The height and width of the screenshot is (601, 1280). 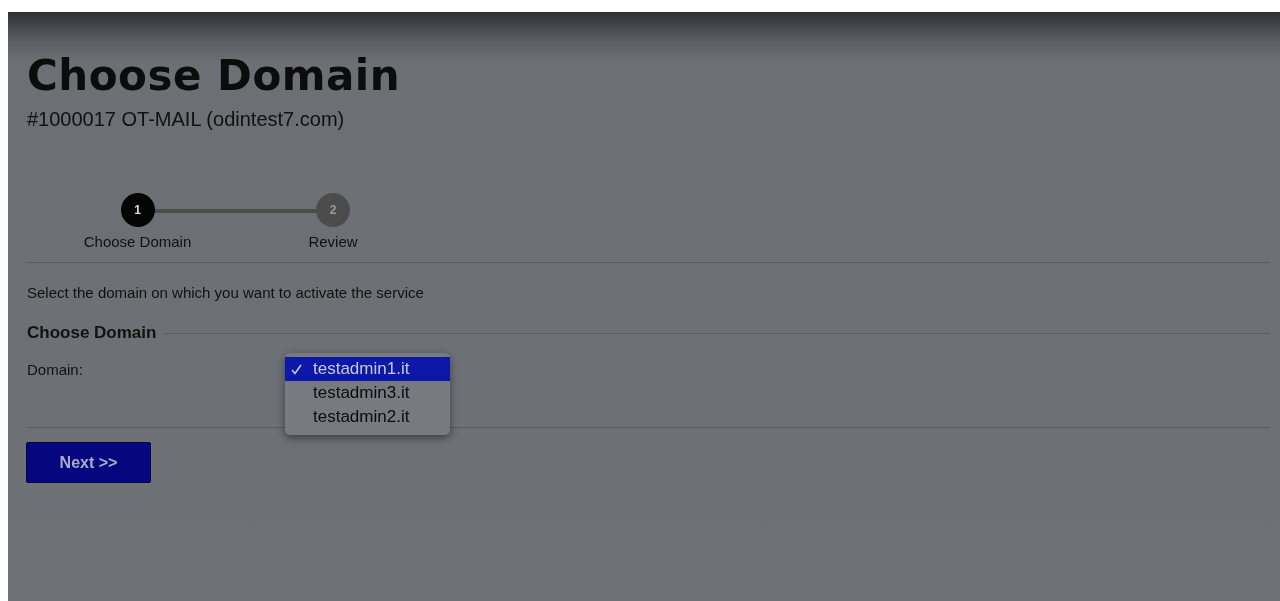 I want to click on step-number: 2, so click(x=333, y=210).